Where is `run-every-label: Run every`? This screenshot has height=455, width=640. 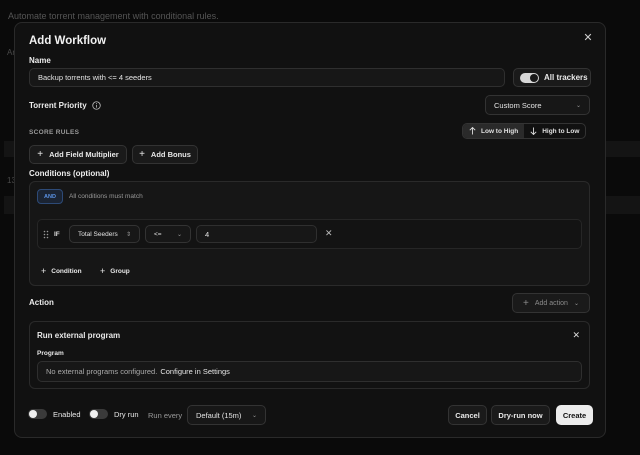
run-every-label: Run every is located at coordinates (165, 415).